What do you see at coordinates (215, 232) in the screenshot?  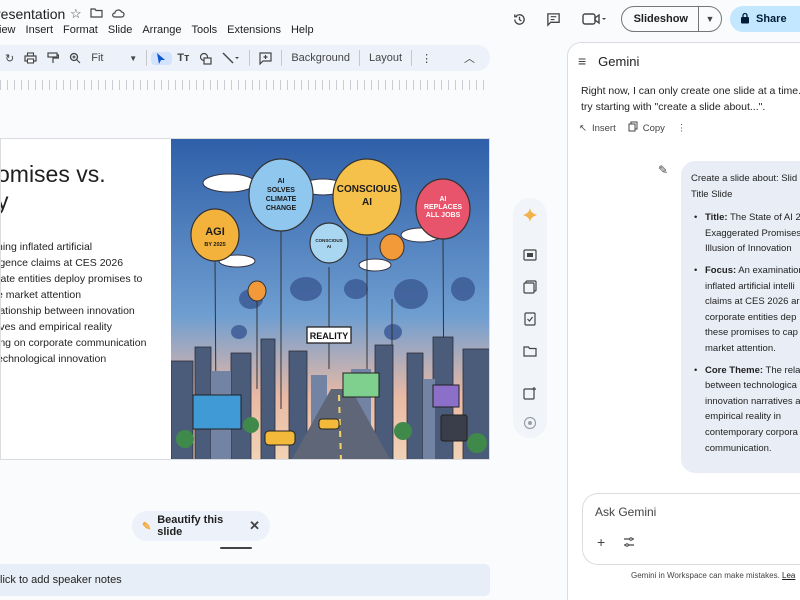 I see `balloon-label-agi: AGI` at bounding box center [215, 232].